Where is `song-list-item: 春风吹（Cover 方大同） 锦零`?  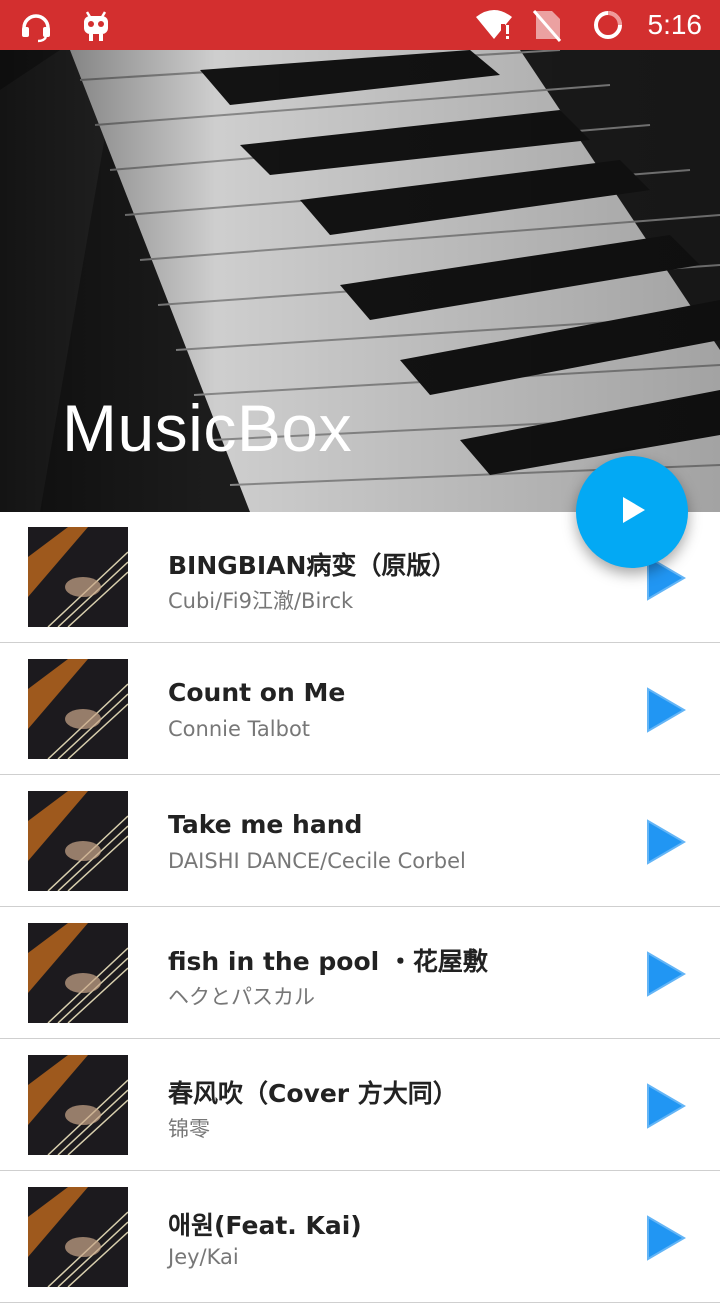
song-list-item: 春风吹（Cover 方大同） 锦零 is located at coordinates (360, 1105).